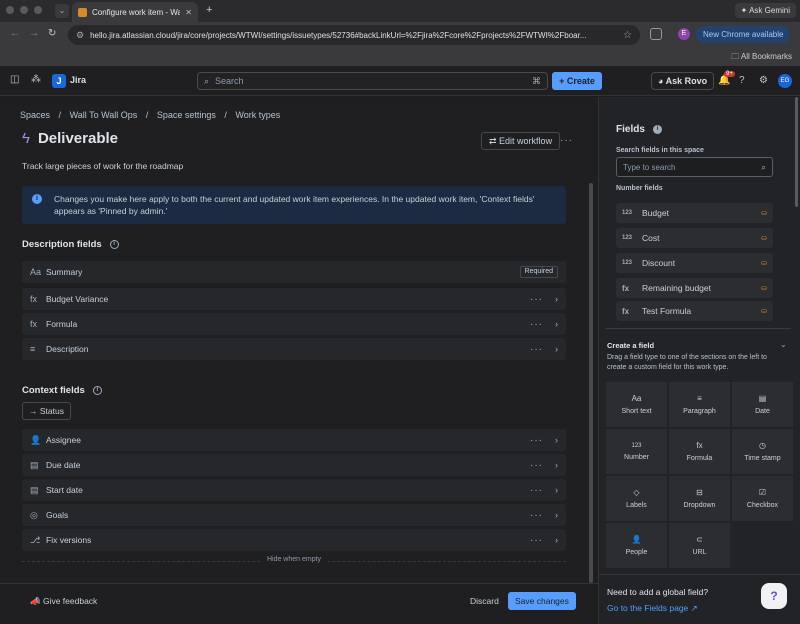 The image size is (800, 624). What do you see at coordinates (188, 12) in the screenshot?
I see `close-tab-icon: ✕` at bounding box center [188, 12].